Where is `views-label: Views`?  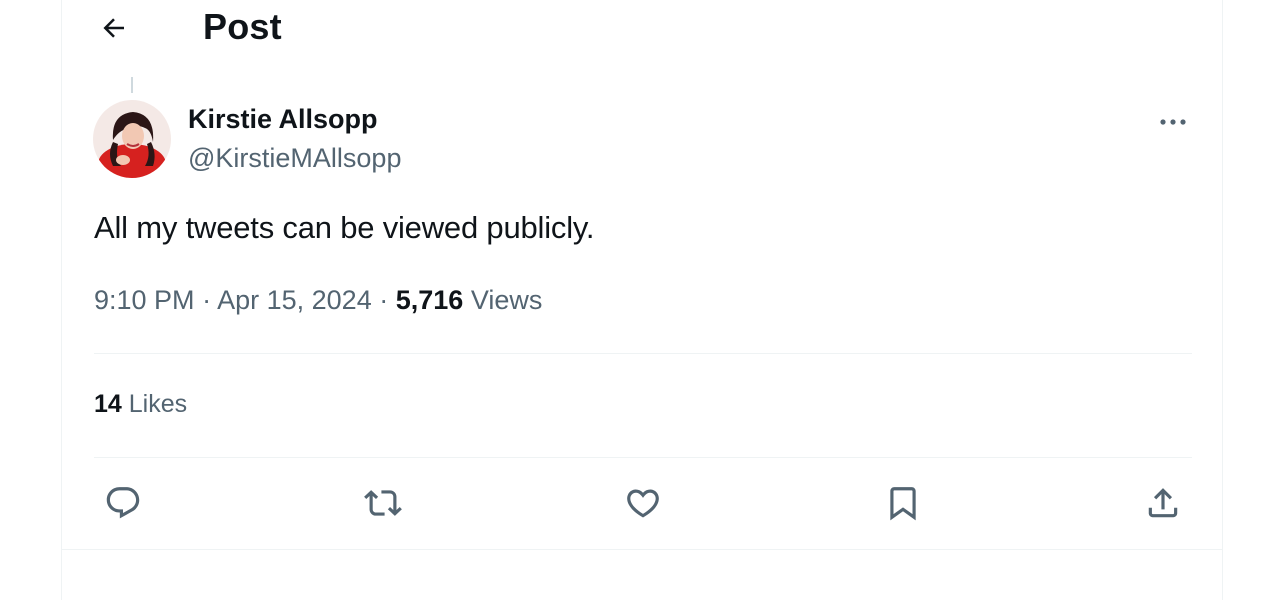 views-label: Views is located at coordinates (506, 300).